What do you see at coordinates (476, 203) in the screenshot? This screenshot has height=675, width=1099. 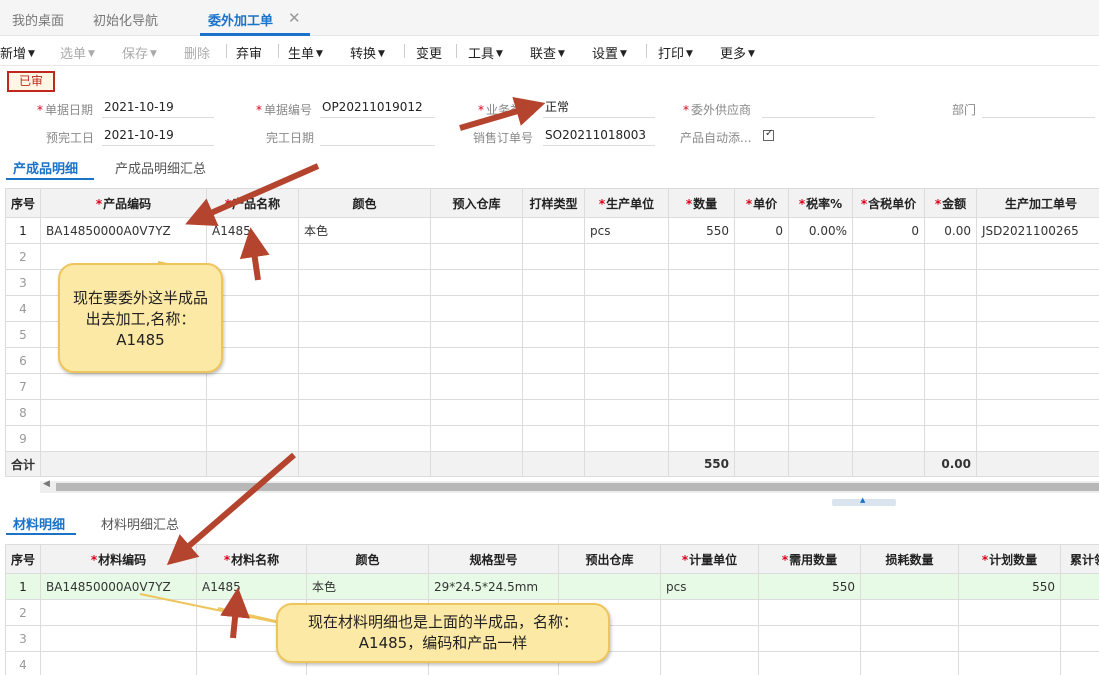 I see `column-header: 预入仓库` at bounding box center [476, 203].